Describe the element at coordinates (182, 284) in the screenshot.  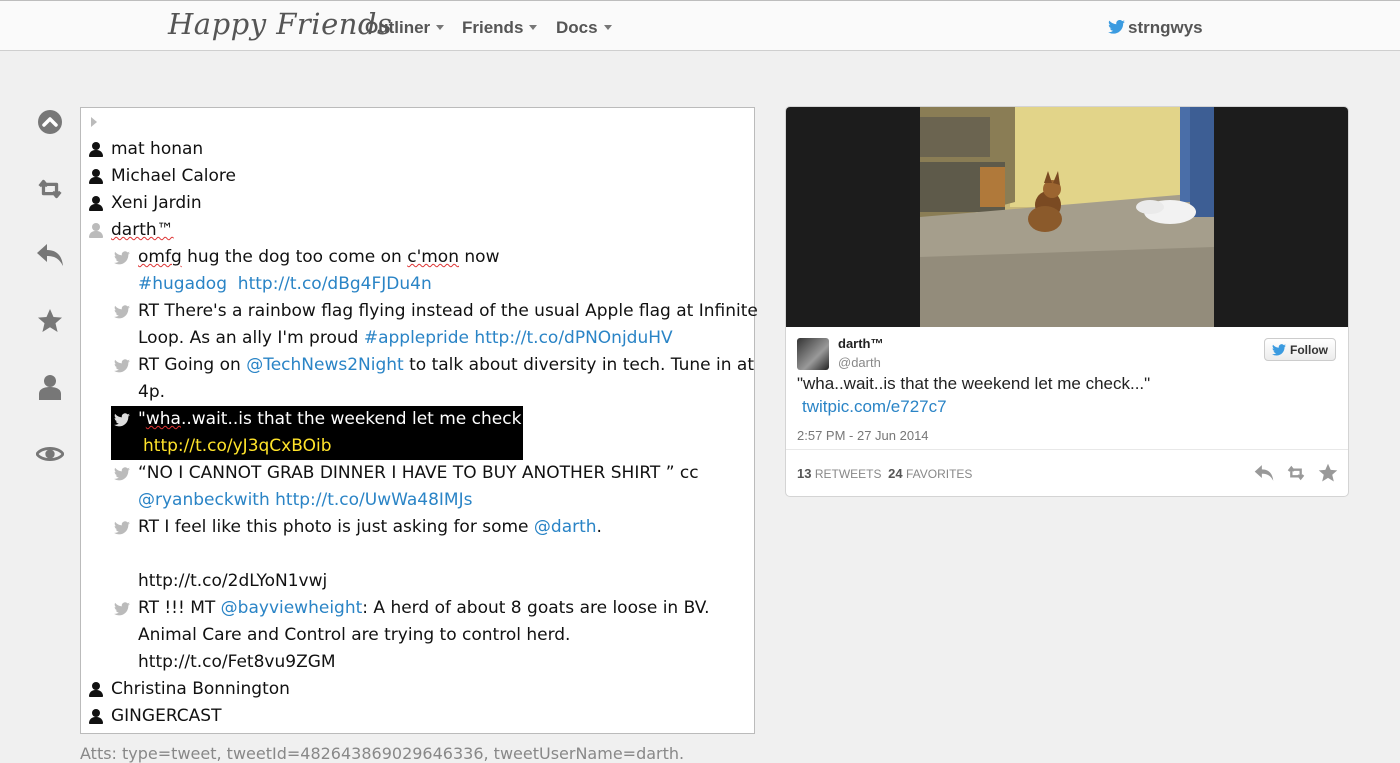
I see `hashtag-link: #hugadog` at that location.